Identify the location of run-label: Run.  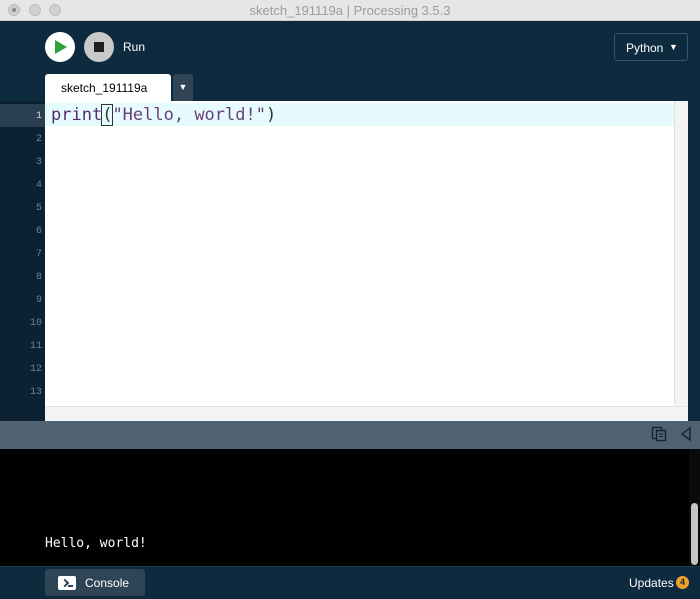
(134, 47).